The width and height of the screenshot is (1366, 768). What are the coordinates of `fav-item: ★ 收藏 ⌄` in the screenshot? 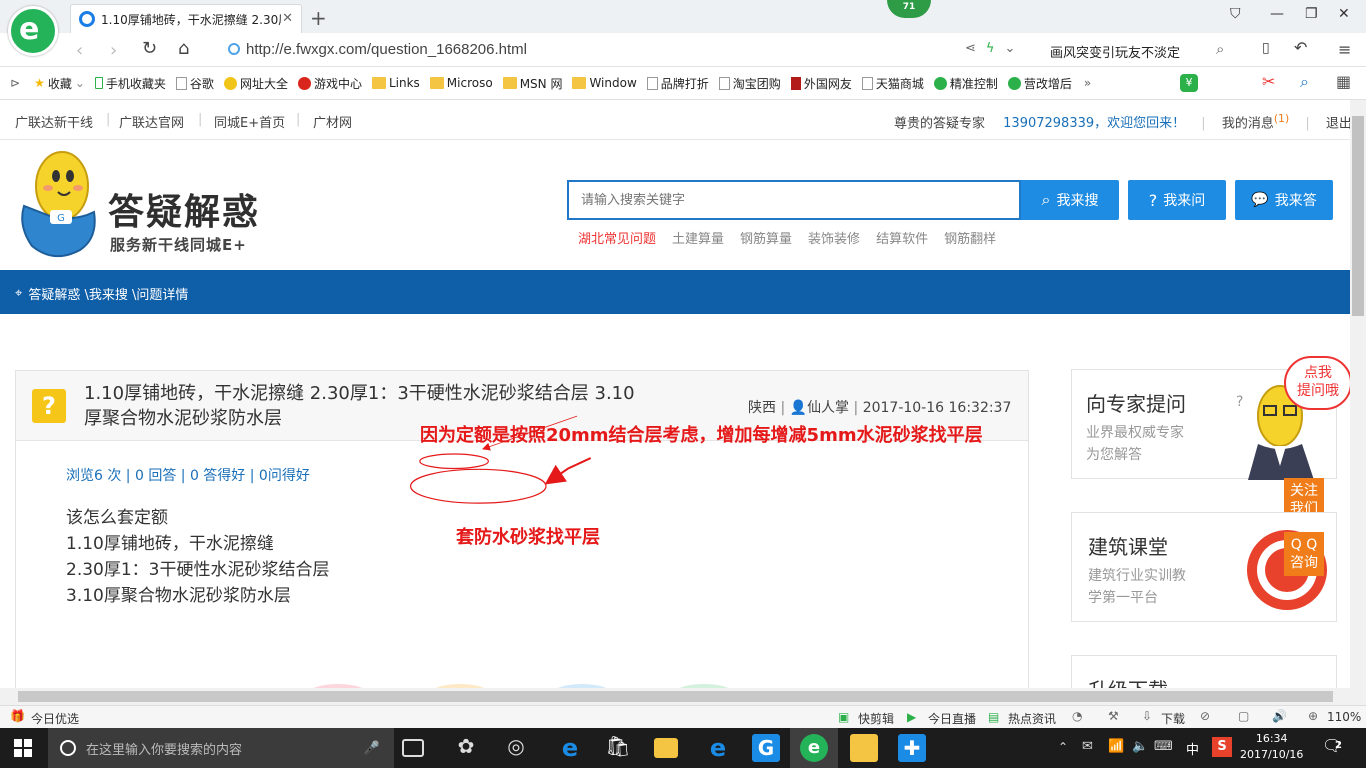 It's located at (59, 83).